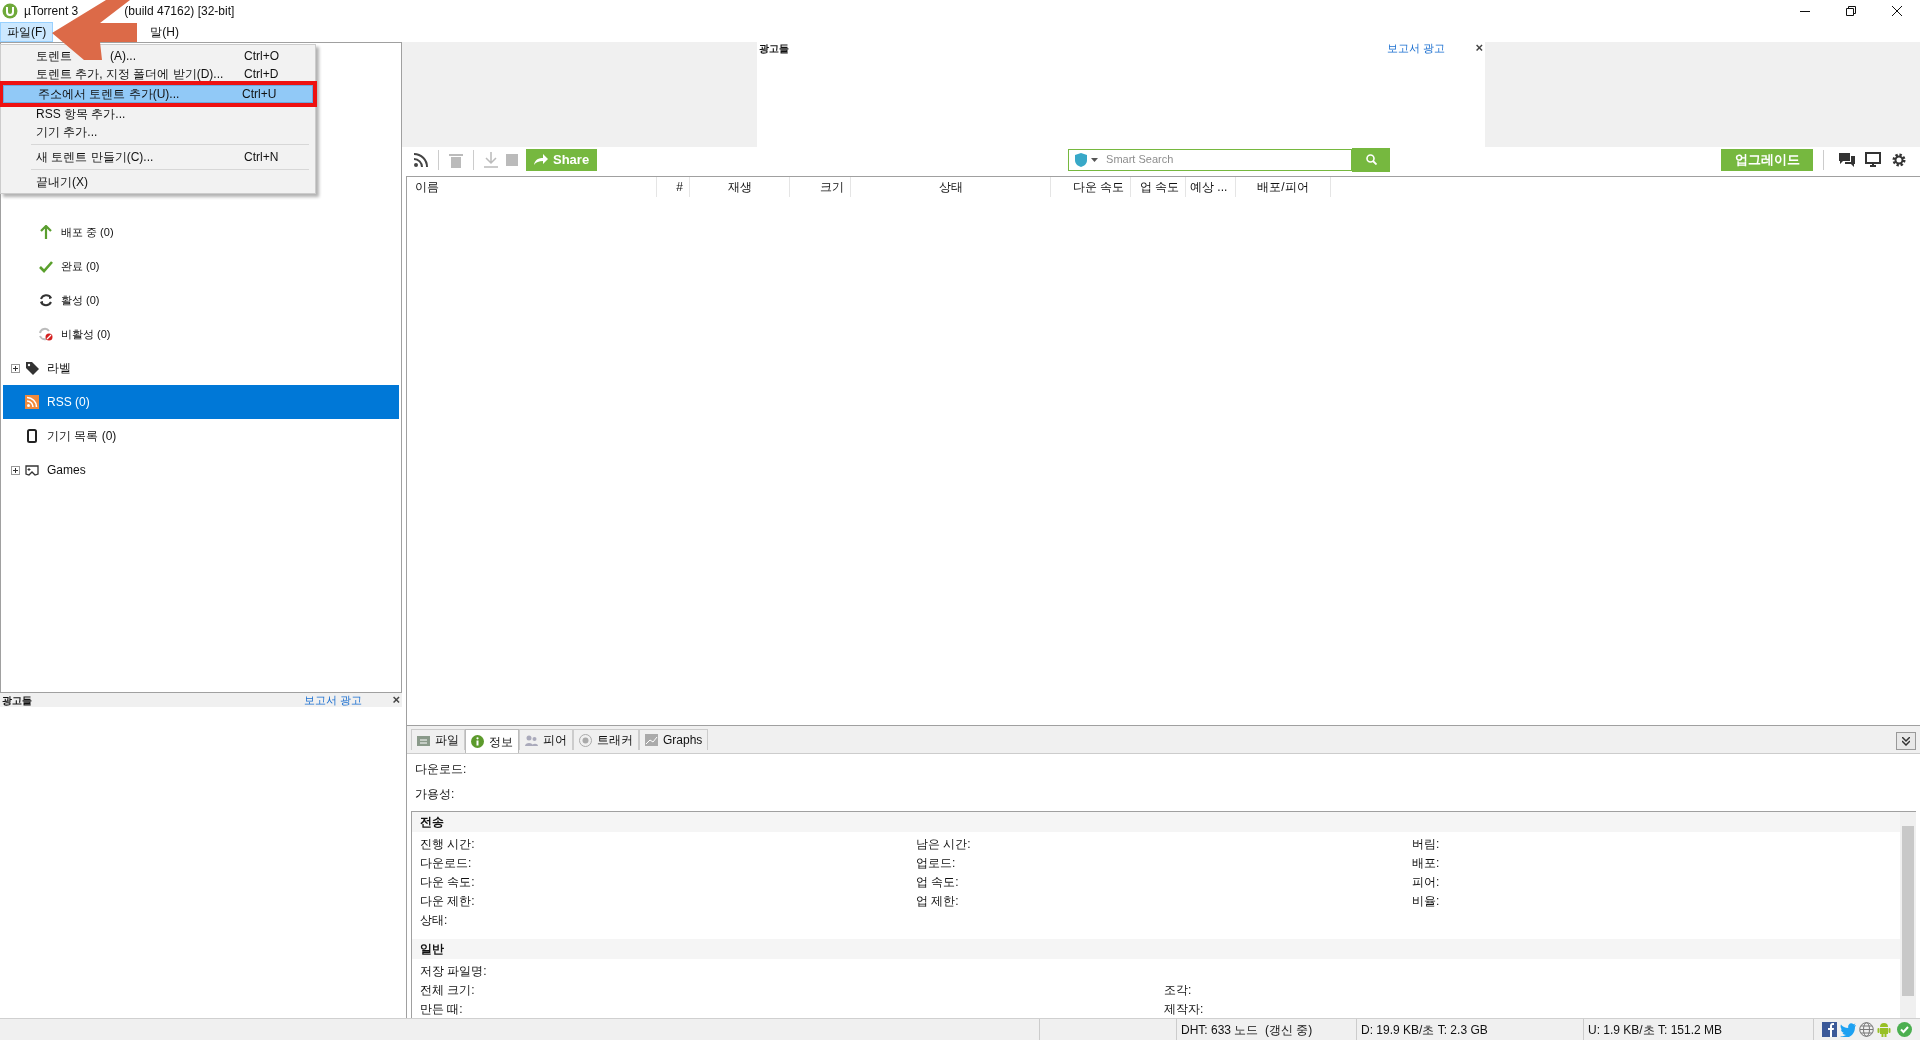 Image resolution: width=1920 pixels, height=1040 pixels. What do you see at coordinates (1081, 159) in the screenshot?
I see `shield-icon` at bounding box center [1081, 159].